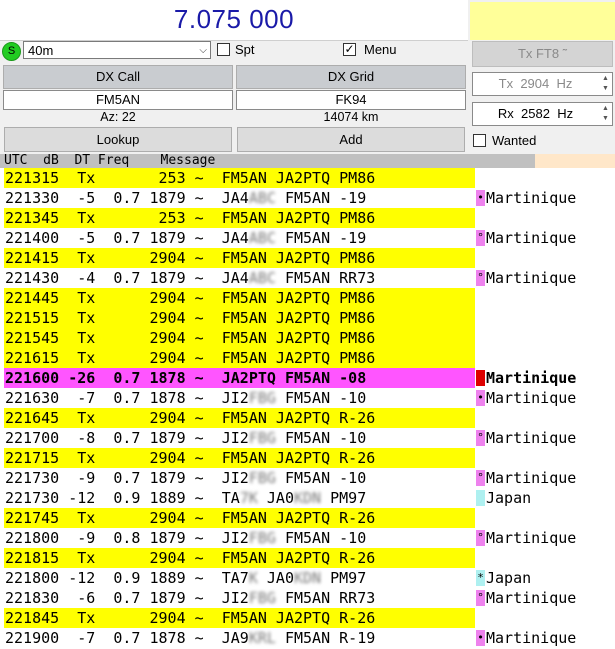 This screenshot has height=649, width=615. What do you see at coordinates (186, 198) in the screenshot?
I see `message-text: 221330 -5 0.7 1879 ~ JA4ABC FM5AN -19` at bounding box center [186, 198].